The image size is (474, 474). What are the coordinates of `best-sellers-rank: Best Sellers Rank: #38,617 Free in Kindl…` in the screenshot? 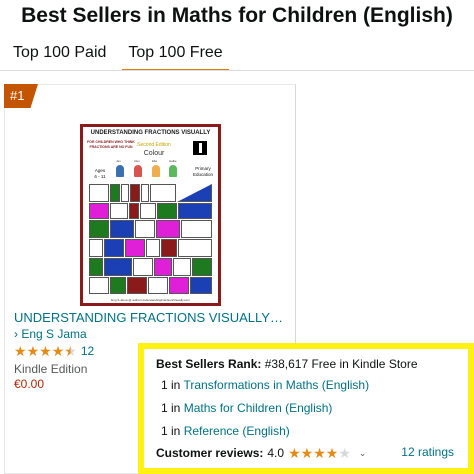 It's located at (287, 364).